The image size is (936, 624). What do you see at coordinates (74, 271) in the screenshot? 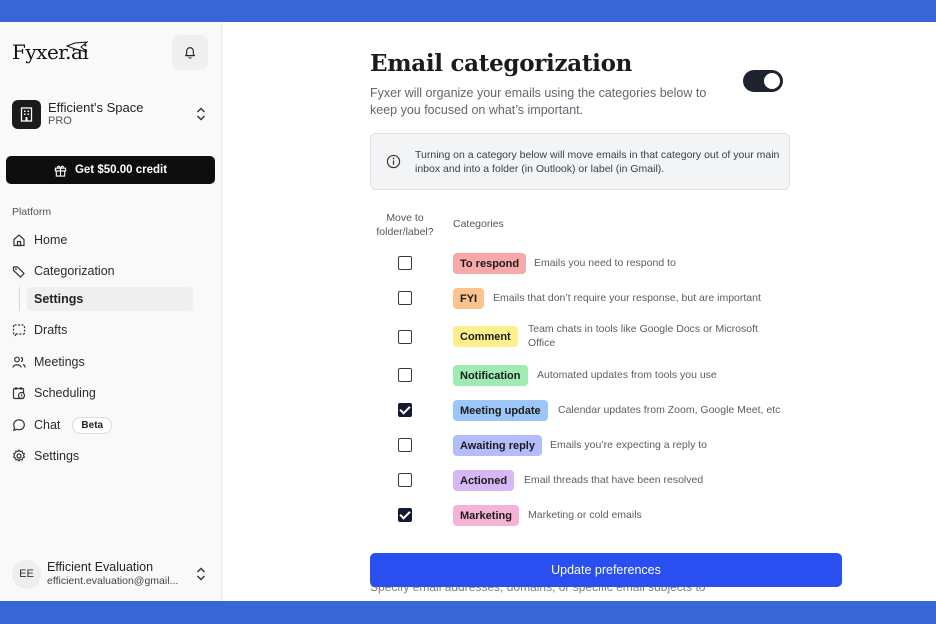
I see `sidebar-item-label: Categorization` at bounding box center [74, 271].